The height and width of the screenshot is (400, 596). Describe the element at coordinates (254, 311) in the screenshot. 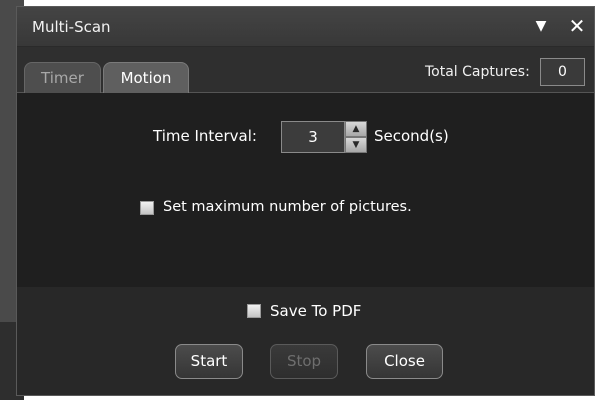

I see `save-to-pdf-checkbox` at that location.